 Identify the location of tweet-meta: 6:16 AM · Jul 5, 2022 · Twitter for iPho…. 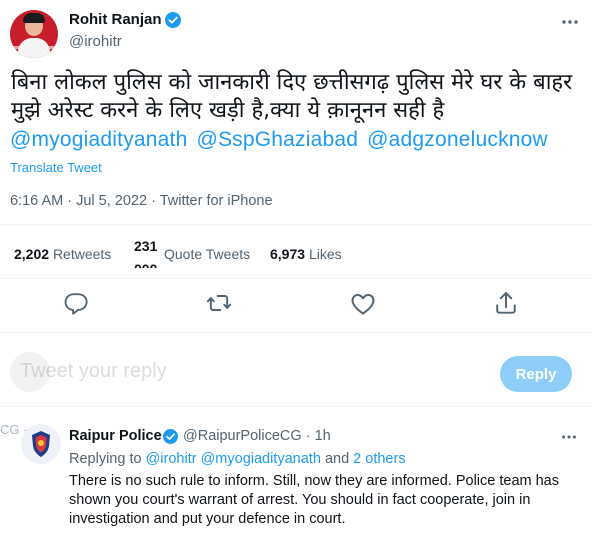
(141, 201).